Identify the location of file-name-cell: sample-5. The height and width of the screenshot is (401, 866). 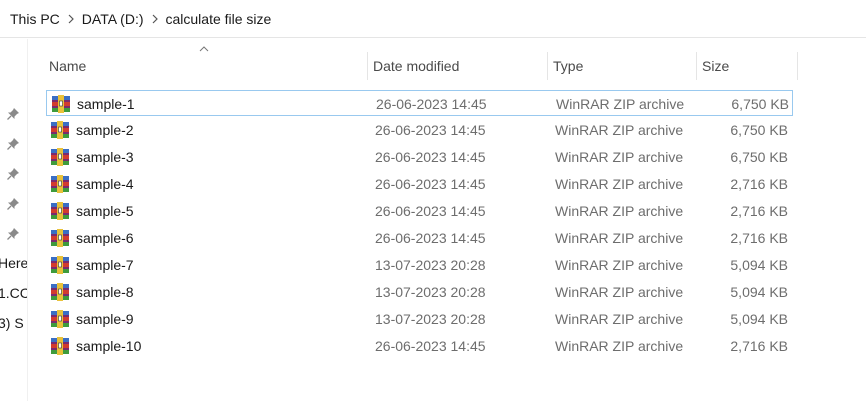
(92, 211).